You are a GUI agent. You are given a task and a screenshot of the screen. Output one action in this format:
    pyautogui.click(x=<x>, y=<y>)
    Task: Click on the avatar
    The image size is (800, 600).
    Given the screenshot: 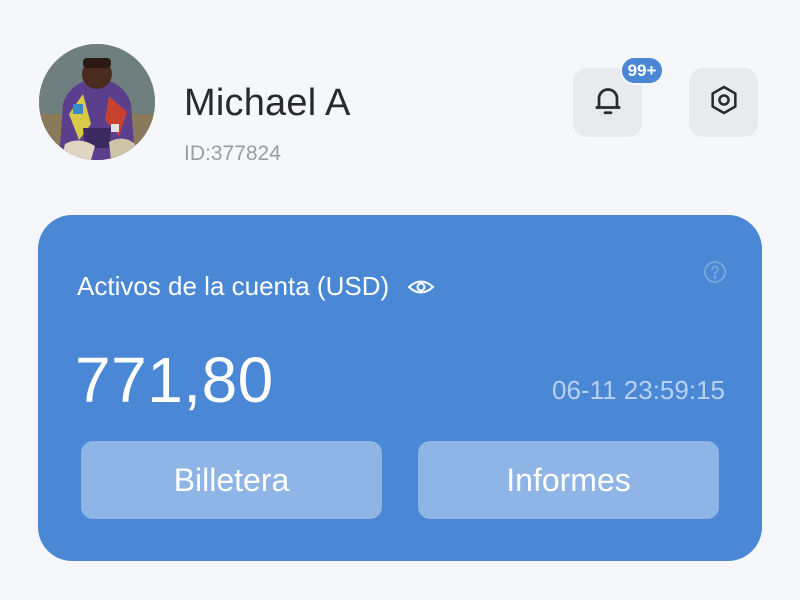 What is the action you would take?
    pyautogui.click(x=97, y=102)
    